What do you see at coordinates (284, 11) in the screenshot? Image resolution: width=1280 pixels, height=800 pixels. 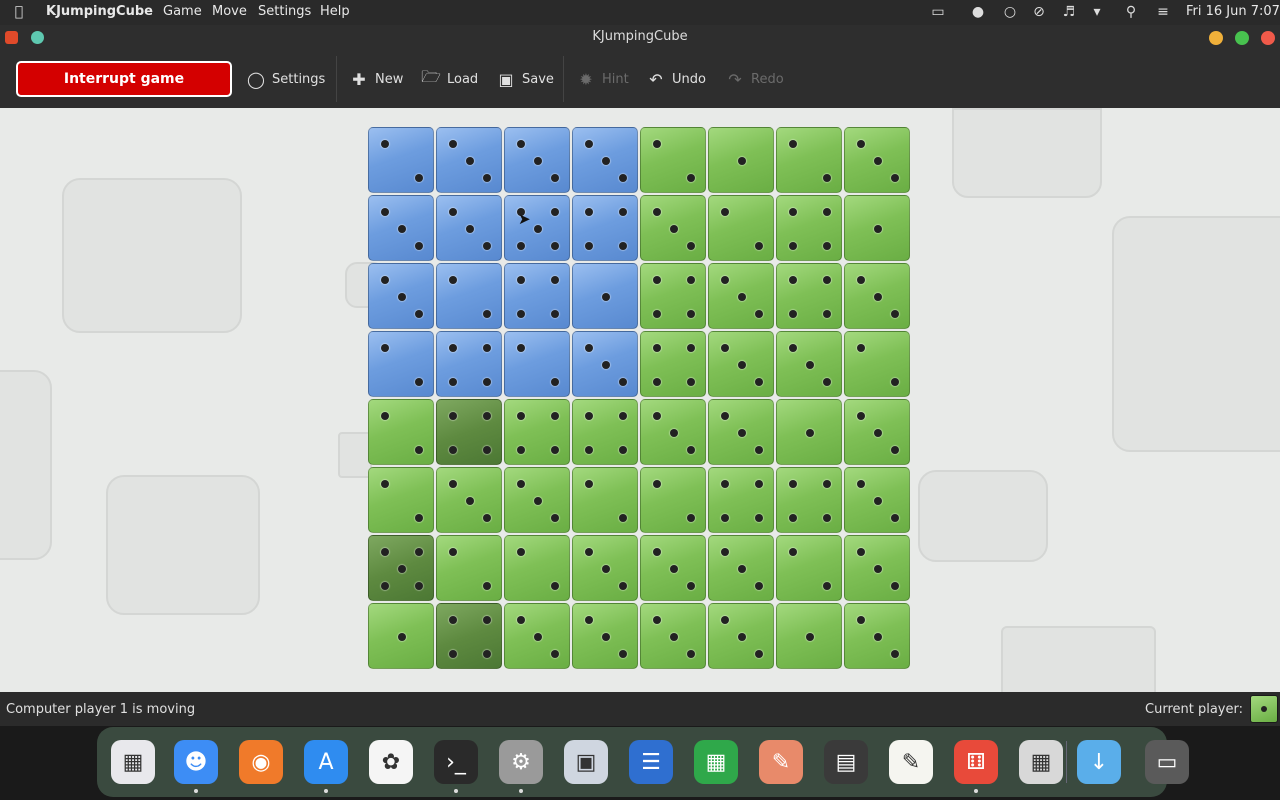 I see `menu-settings: Settings` at bounding box center [284, 11].